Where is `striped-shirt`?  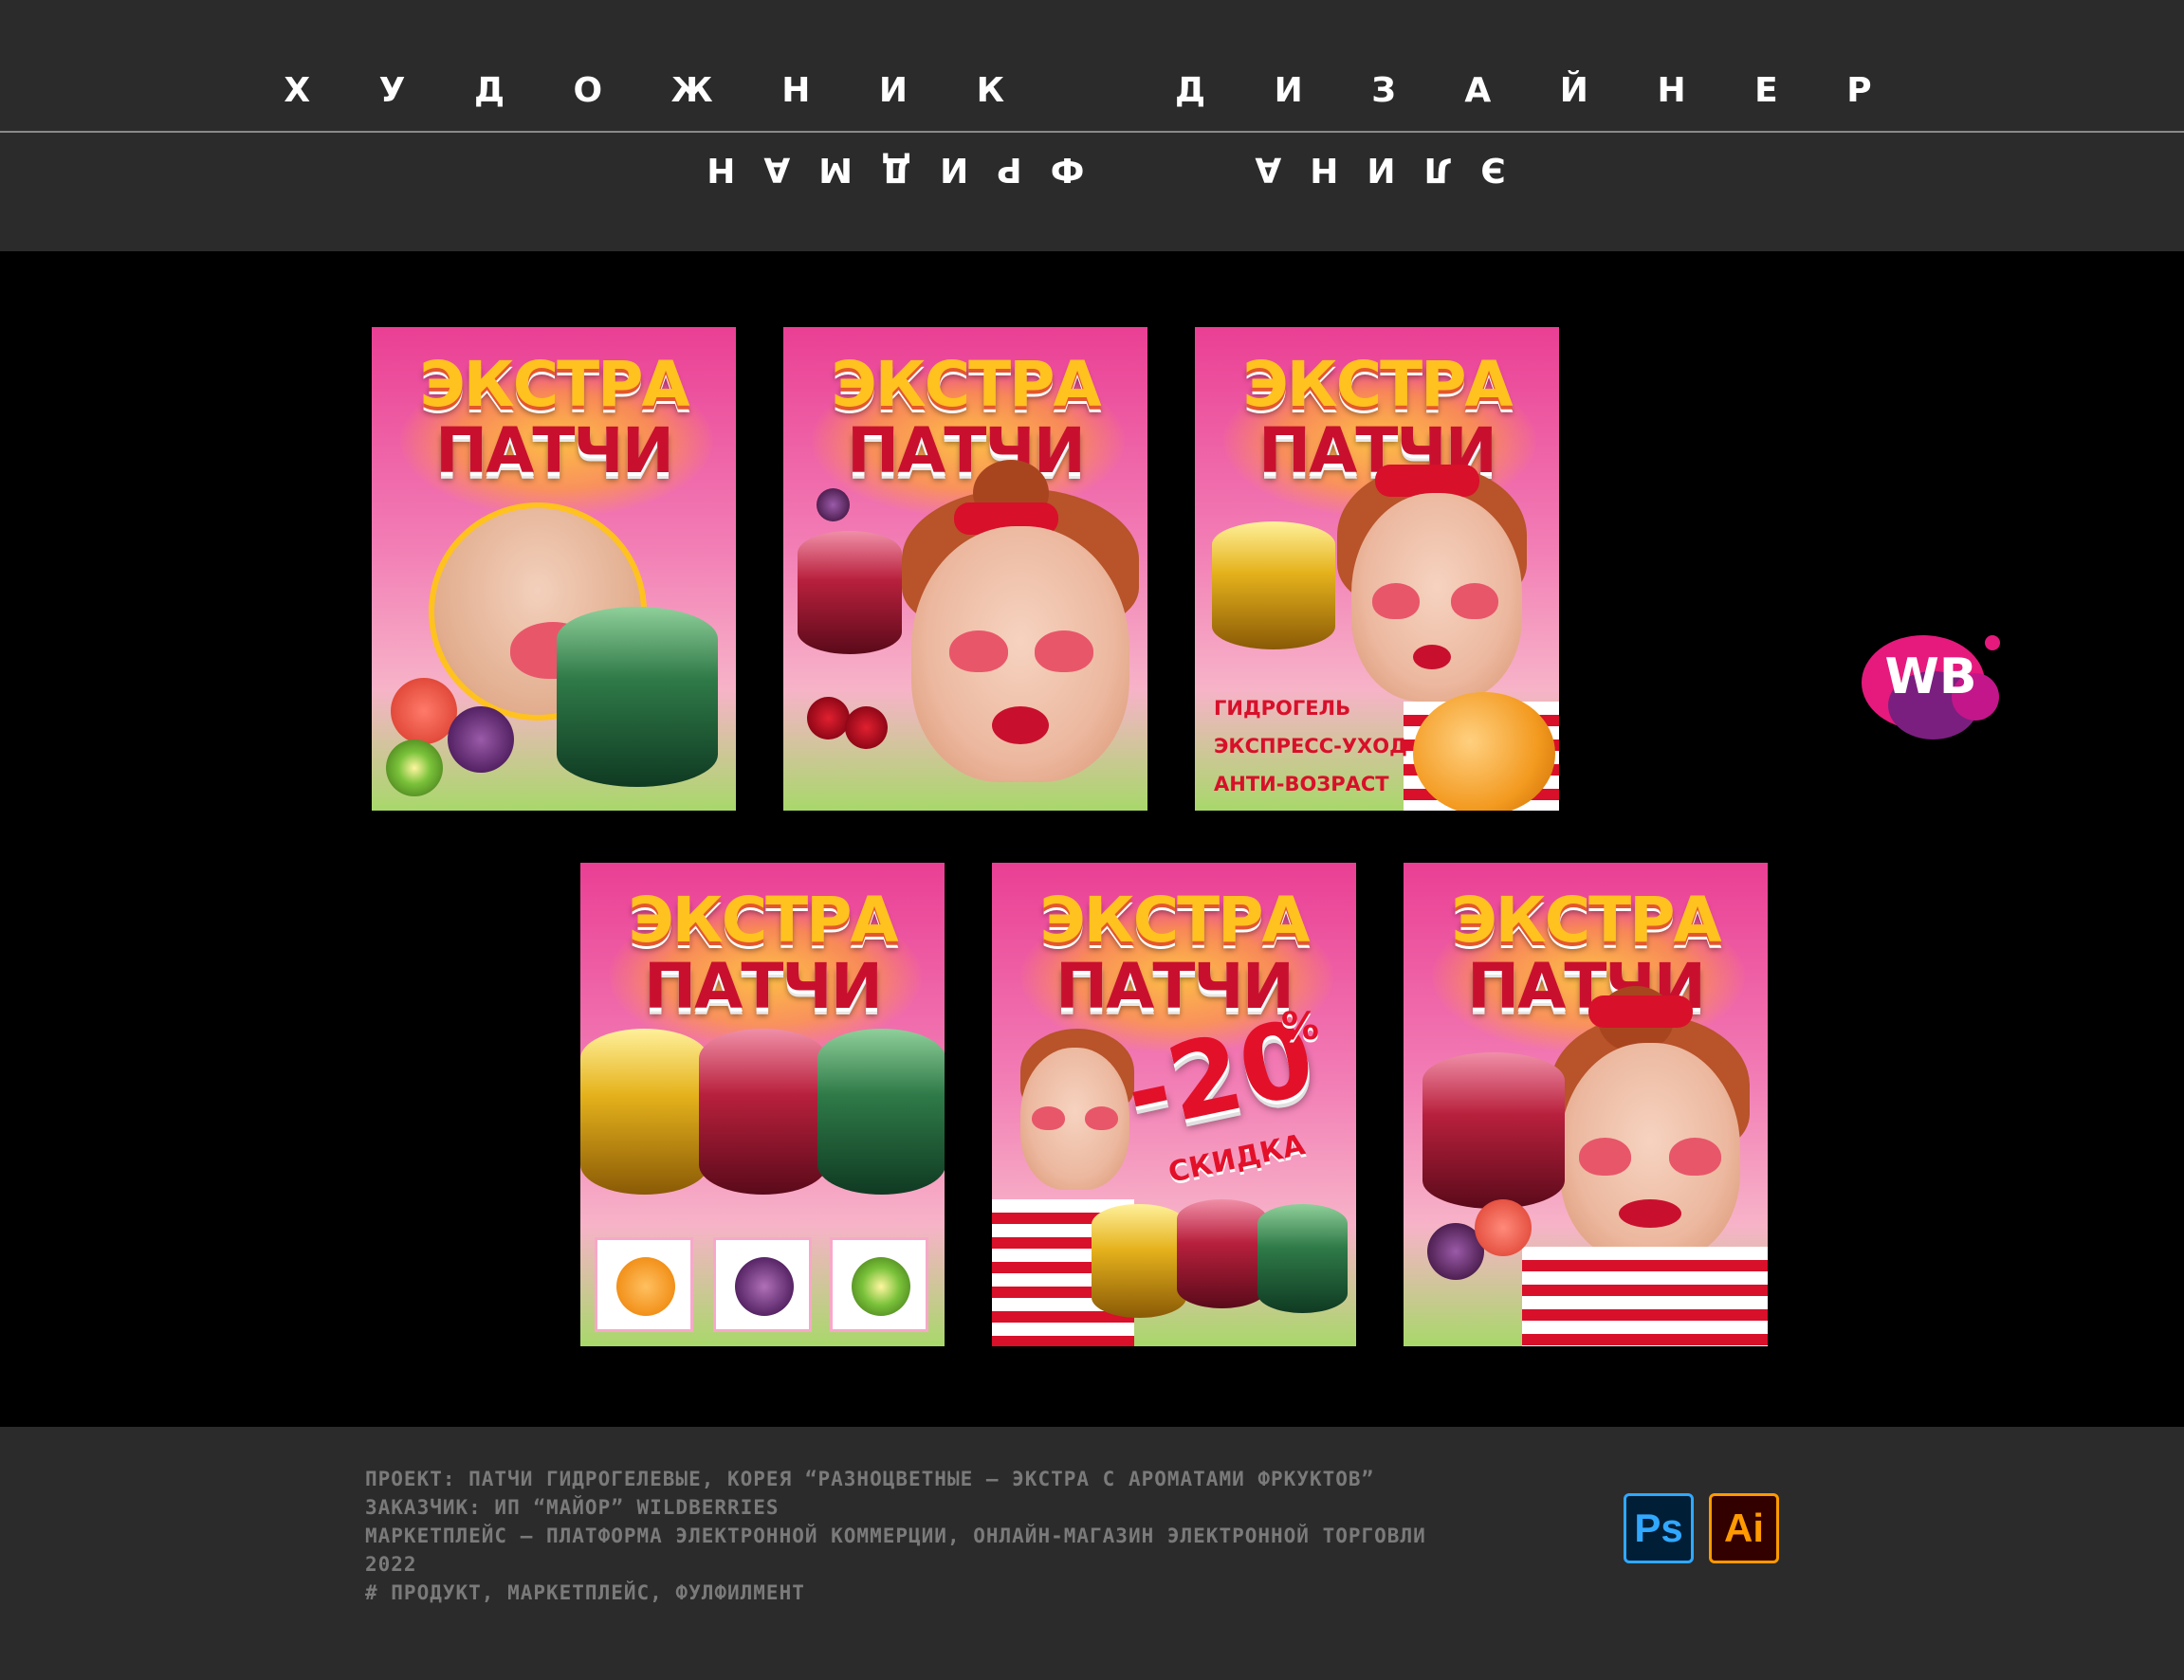
striped-shirt is located at coordinates (1645, 1296).